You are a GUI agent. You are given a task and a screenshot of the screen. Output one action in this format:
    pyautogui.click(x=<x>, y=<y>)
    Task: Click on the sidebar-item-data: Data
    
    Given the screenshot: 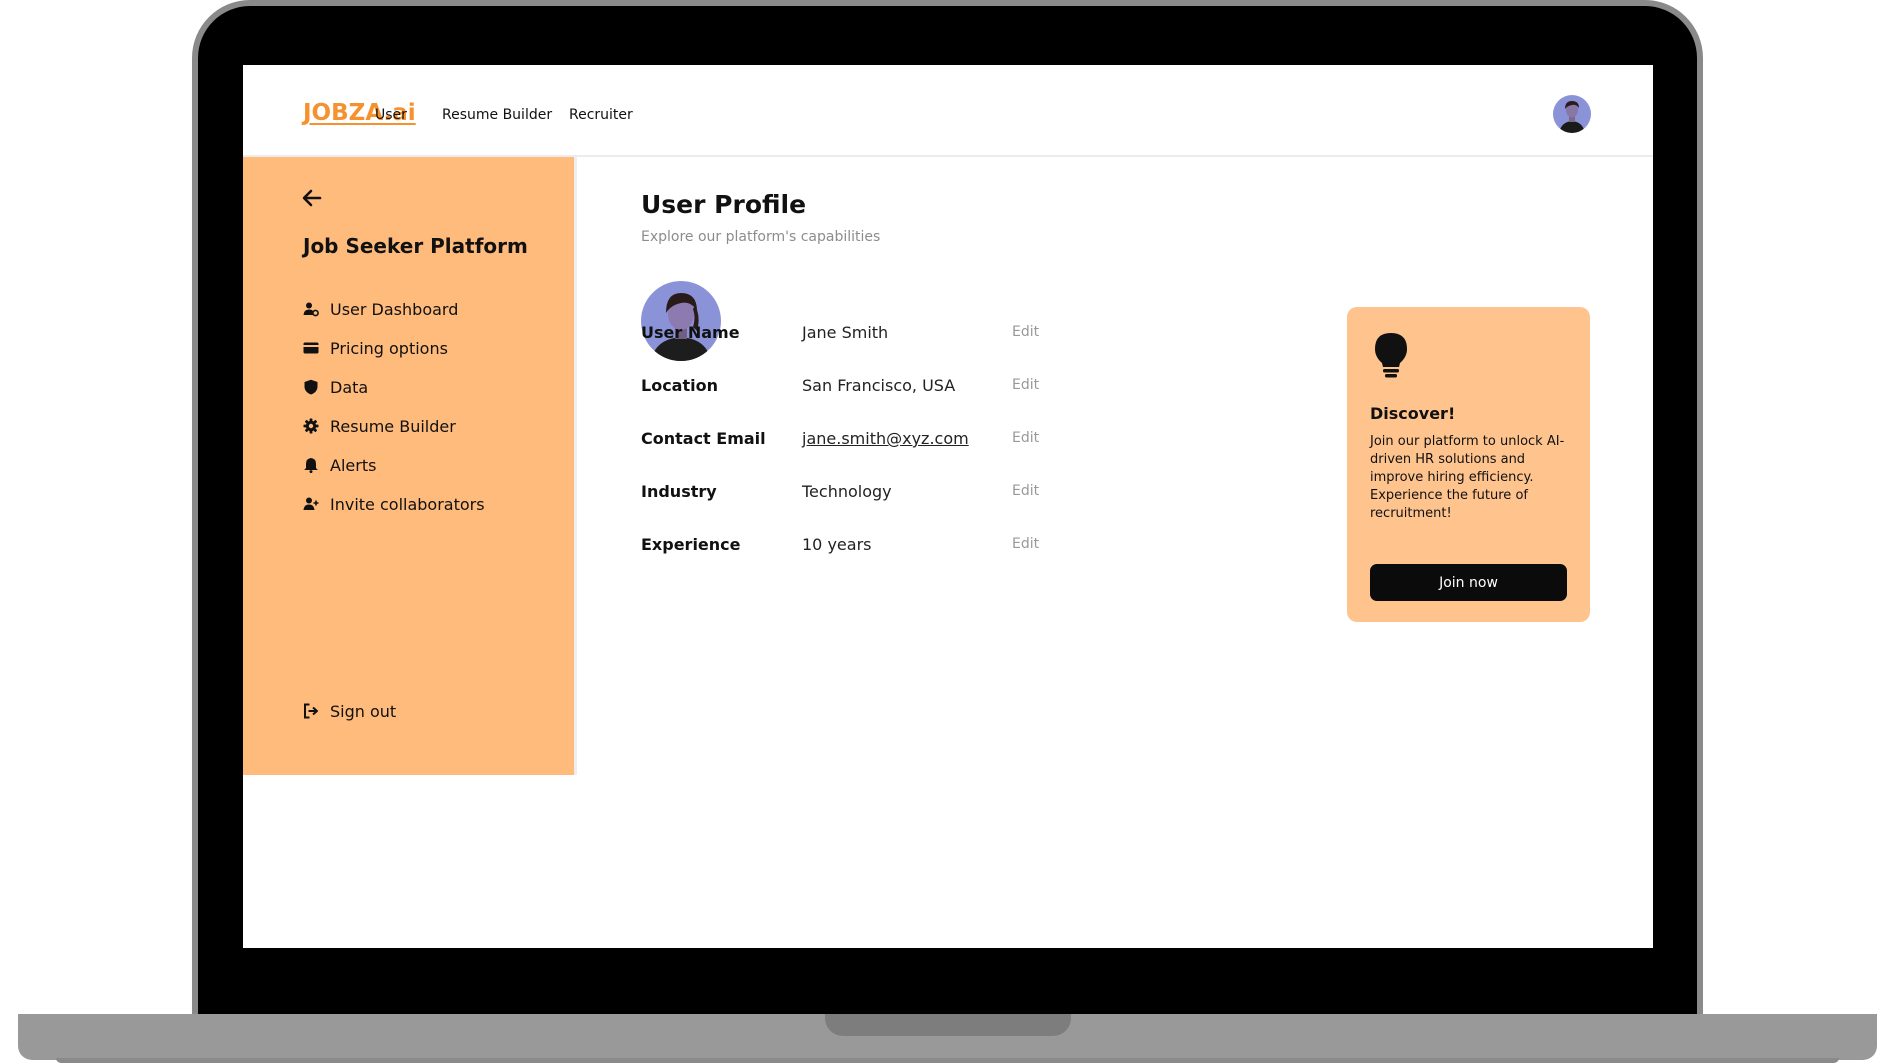 What is the action you would take?
    pyautogui.click(x=335, y=387)
    